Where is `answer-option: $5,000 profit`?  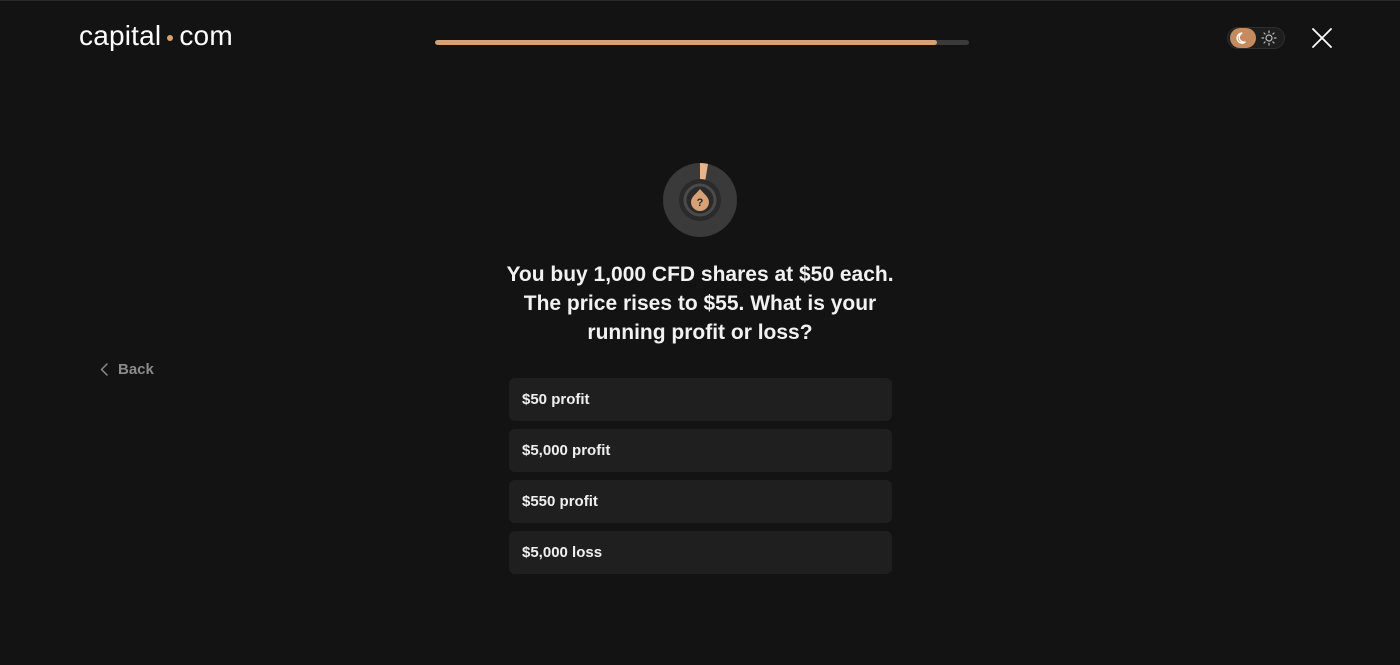
answer-option: $5,000 profit is located at coordinates (700, 450).